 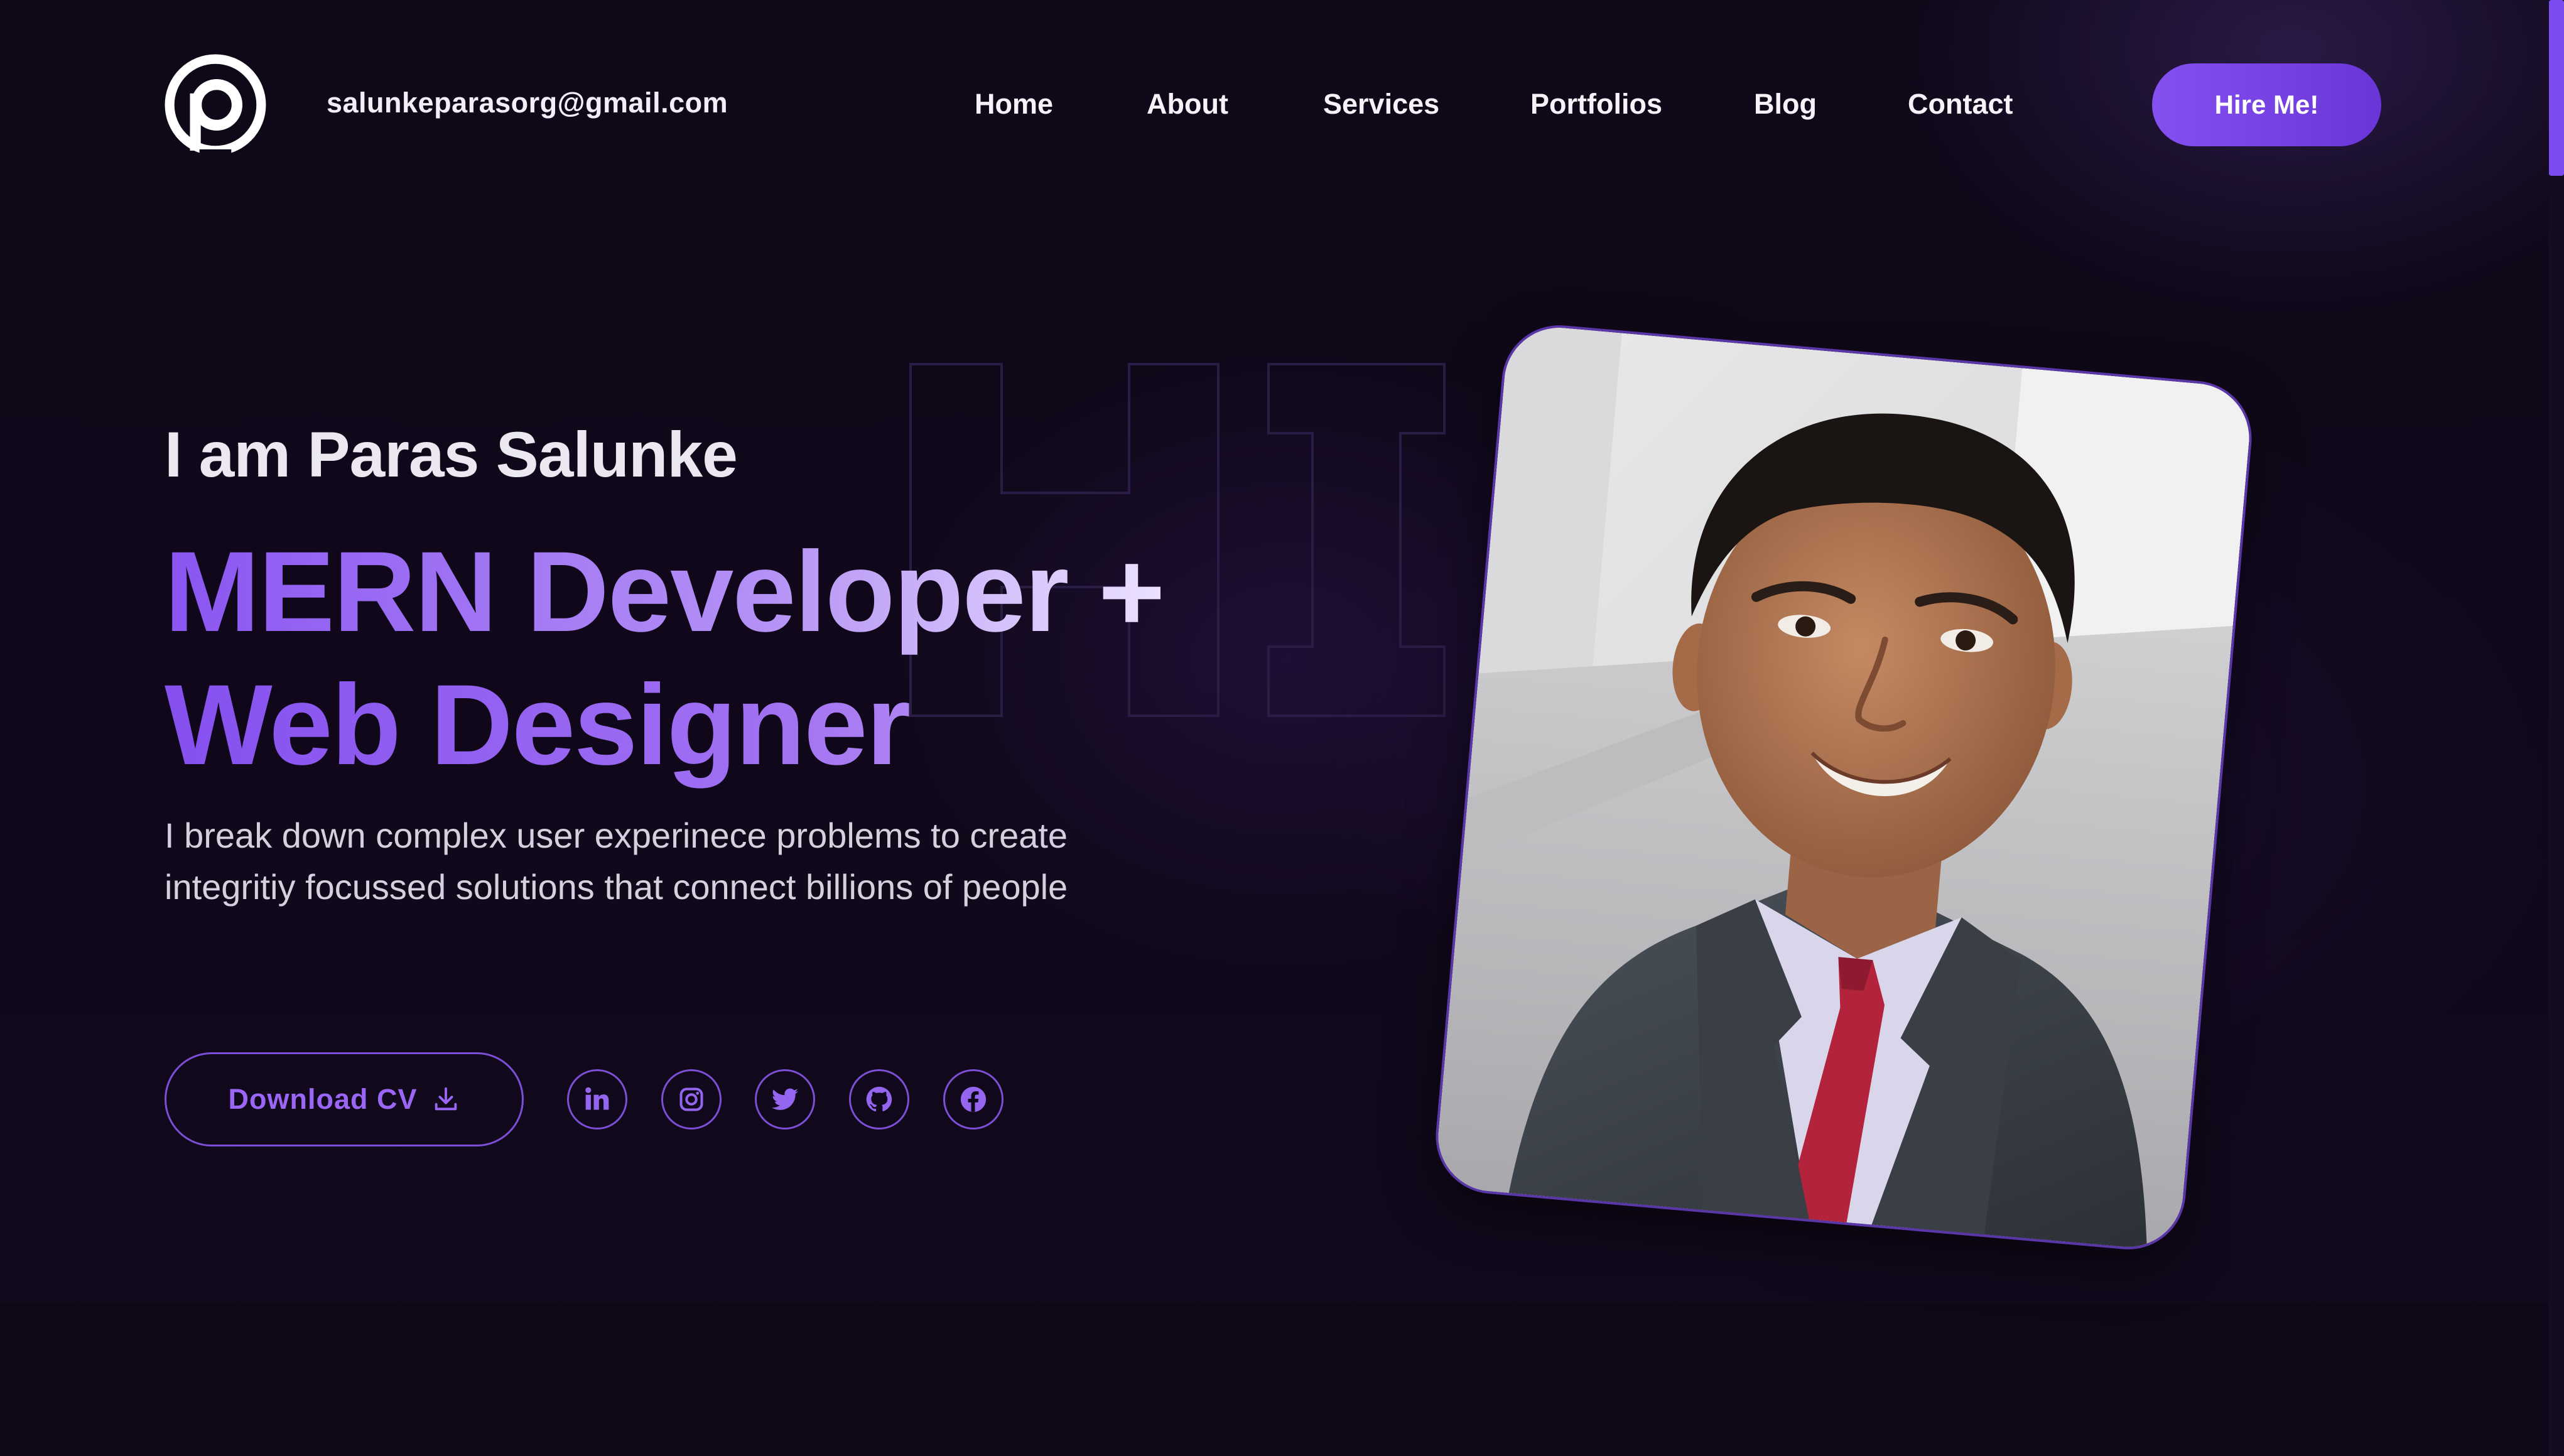 I want to click on headline-line-1: MERN Developer +, so click(x=665, y=591).